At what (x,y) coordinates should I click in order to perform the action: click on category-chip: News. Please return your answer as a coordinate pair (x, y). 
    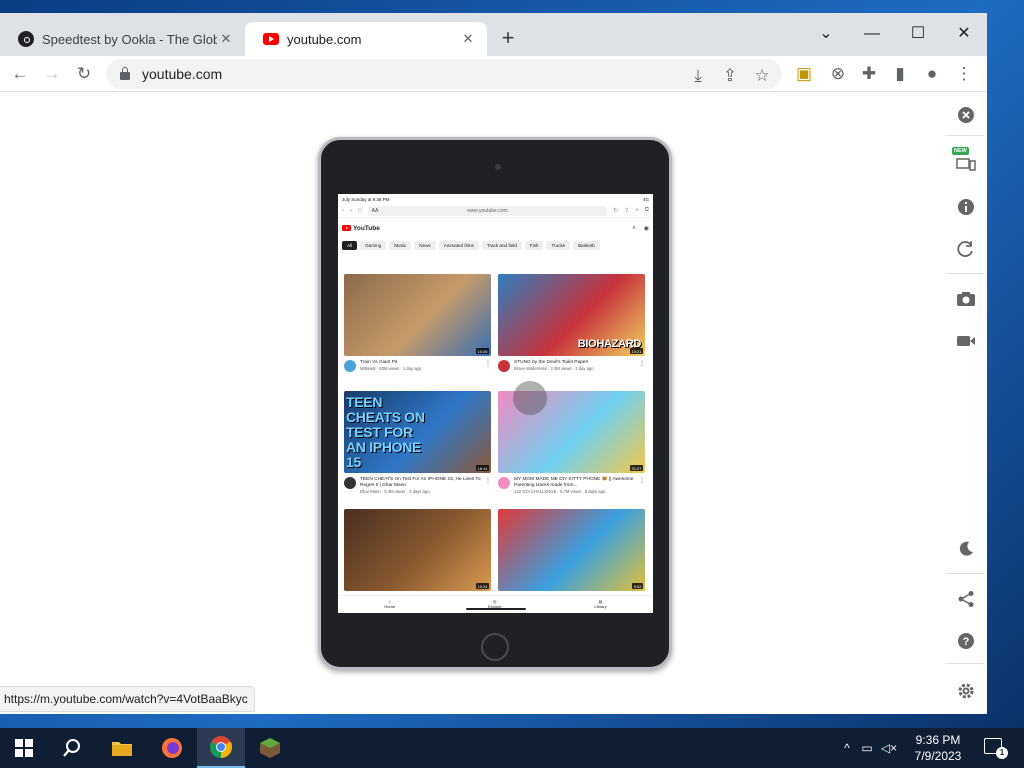
    Looking at the image, I should click on (425, 245).